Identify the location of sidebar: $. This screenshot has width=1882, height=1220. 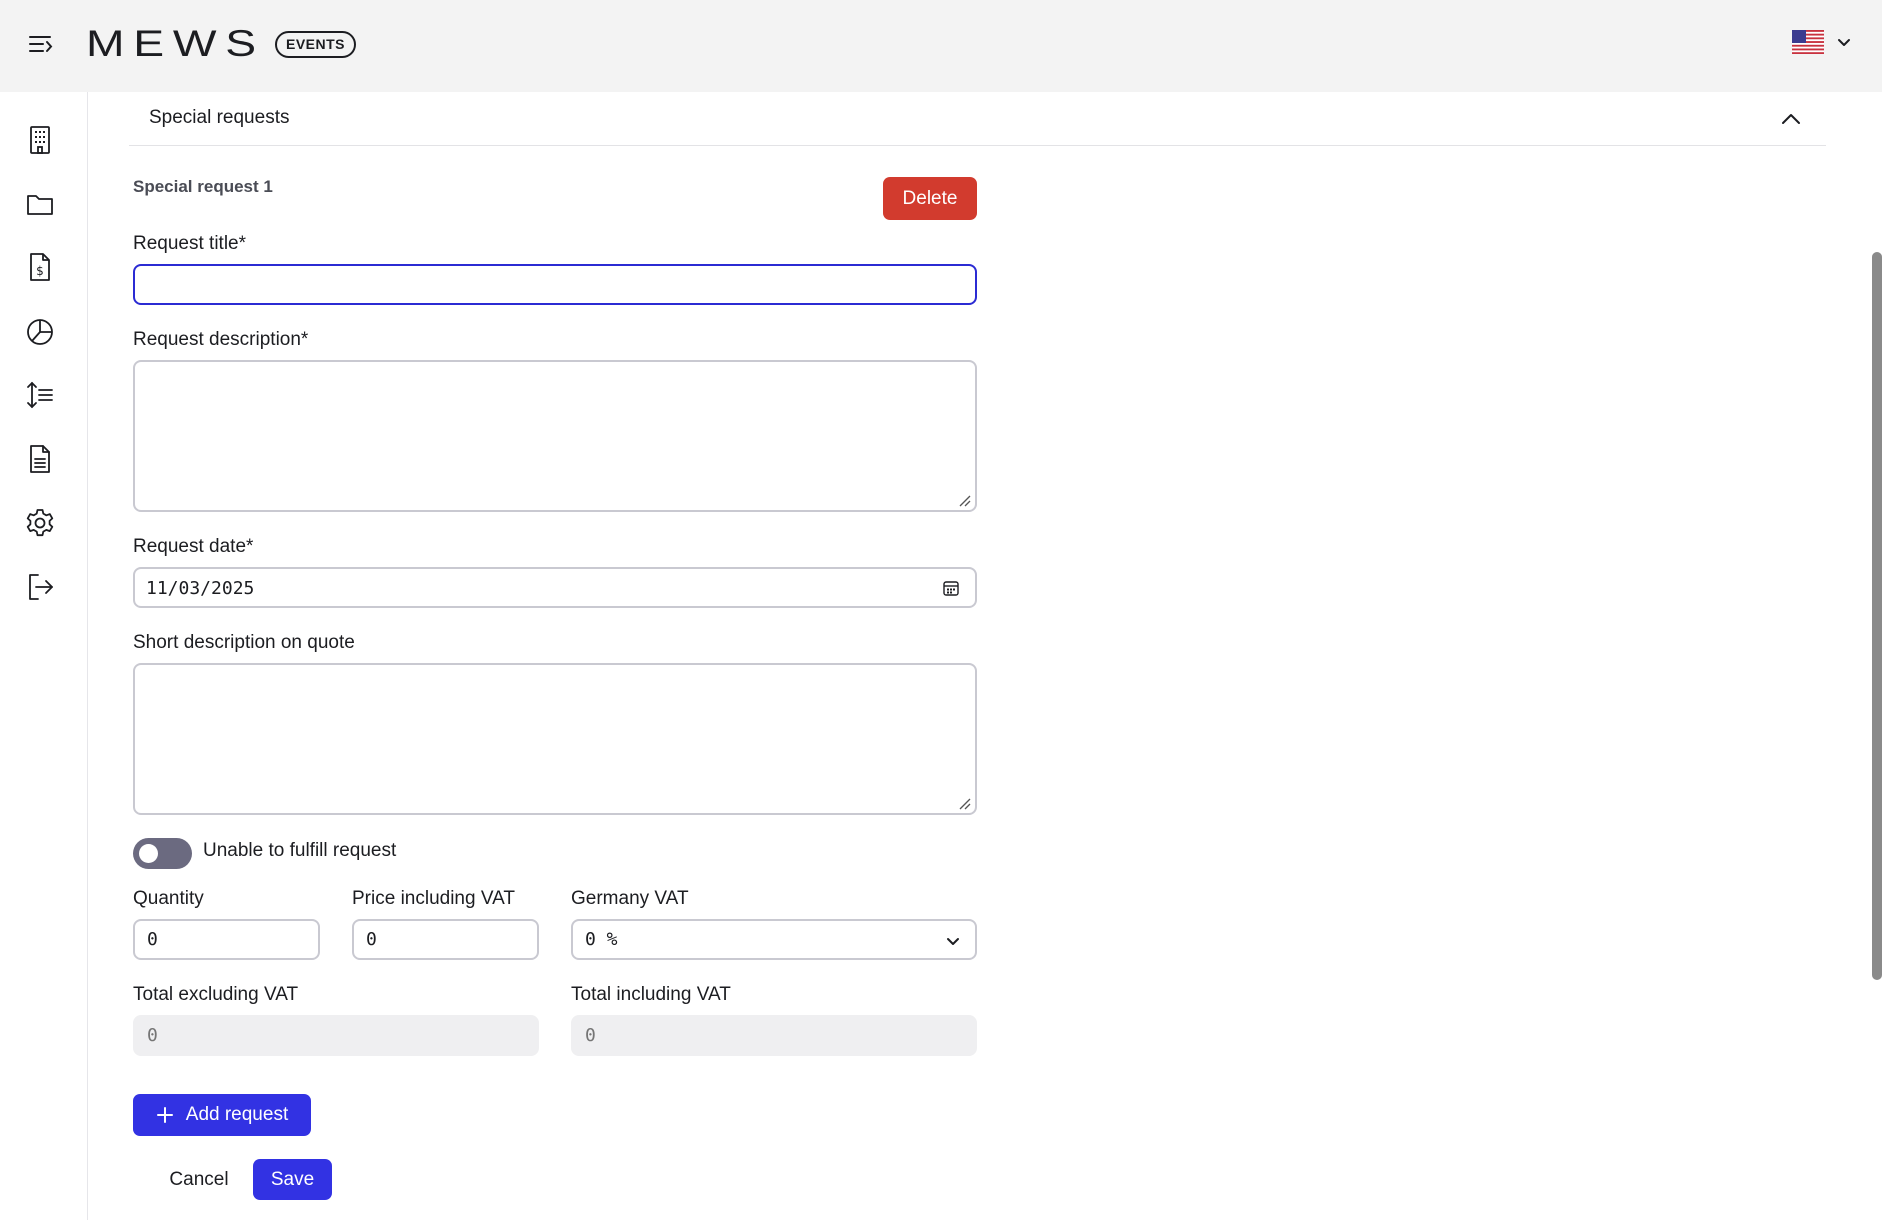
(44, 656).